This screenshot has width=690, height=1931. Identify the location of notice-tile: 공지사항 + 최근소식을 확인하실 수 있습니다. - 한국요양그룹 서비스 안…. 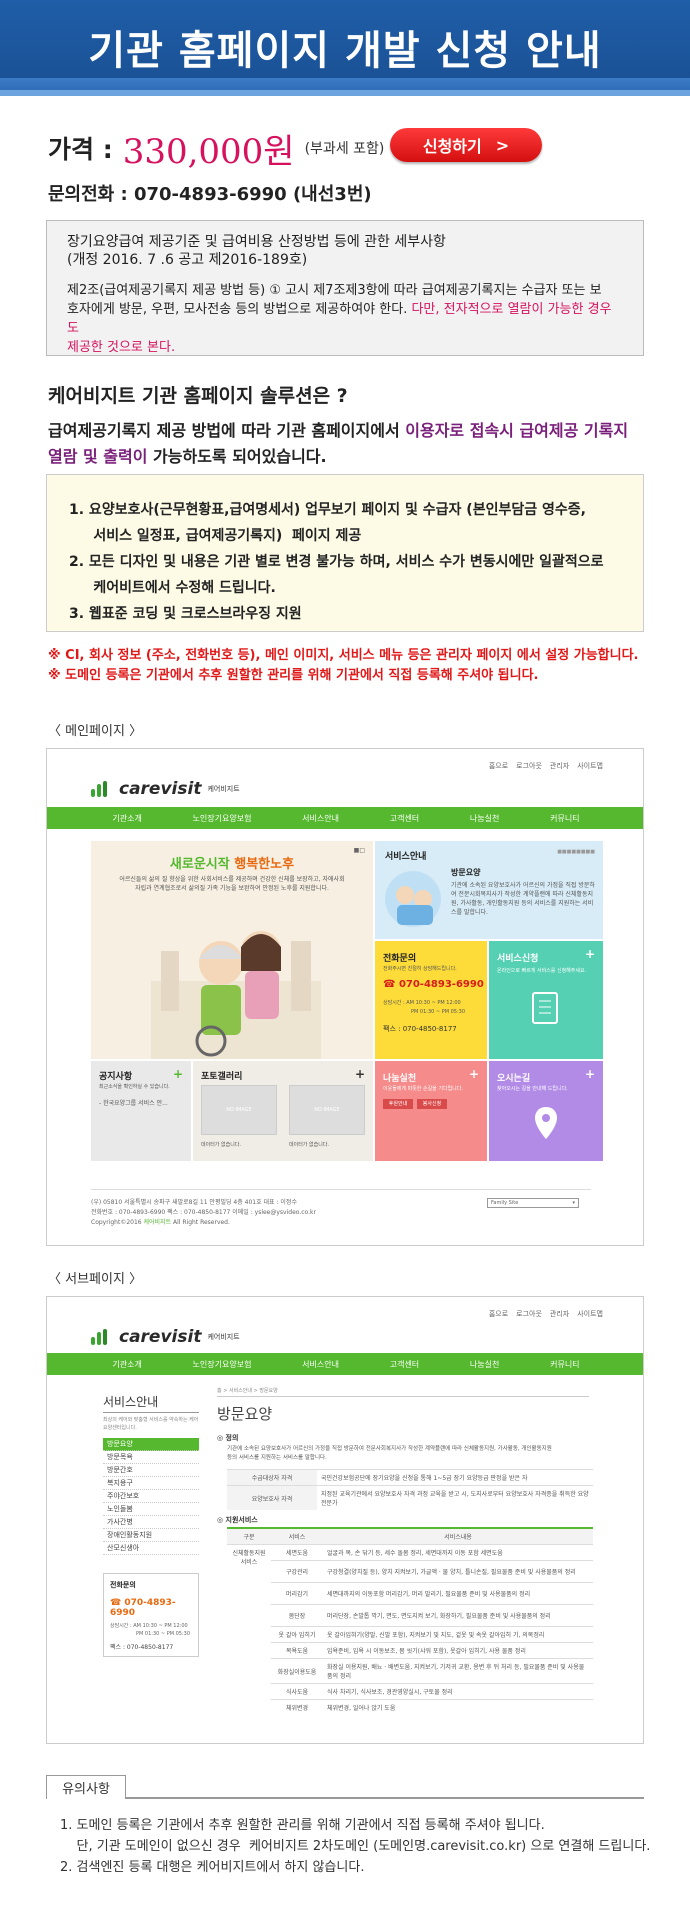
(141, 1111).